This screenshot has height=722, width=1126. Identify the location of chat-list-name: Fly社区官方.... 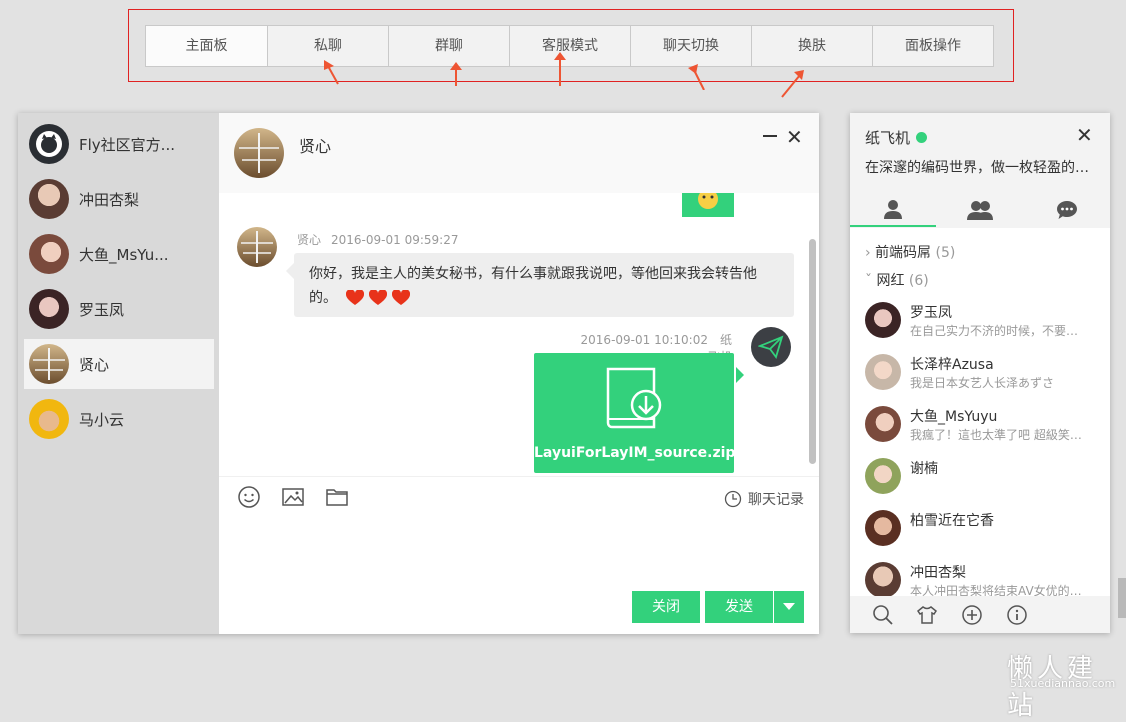
(127, 144).